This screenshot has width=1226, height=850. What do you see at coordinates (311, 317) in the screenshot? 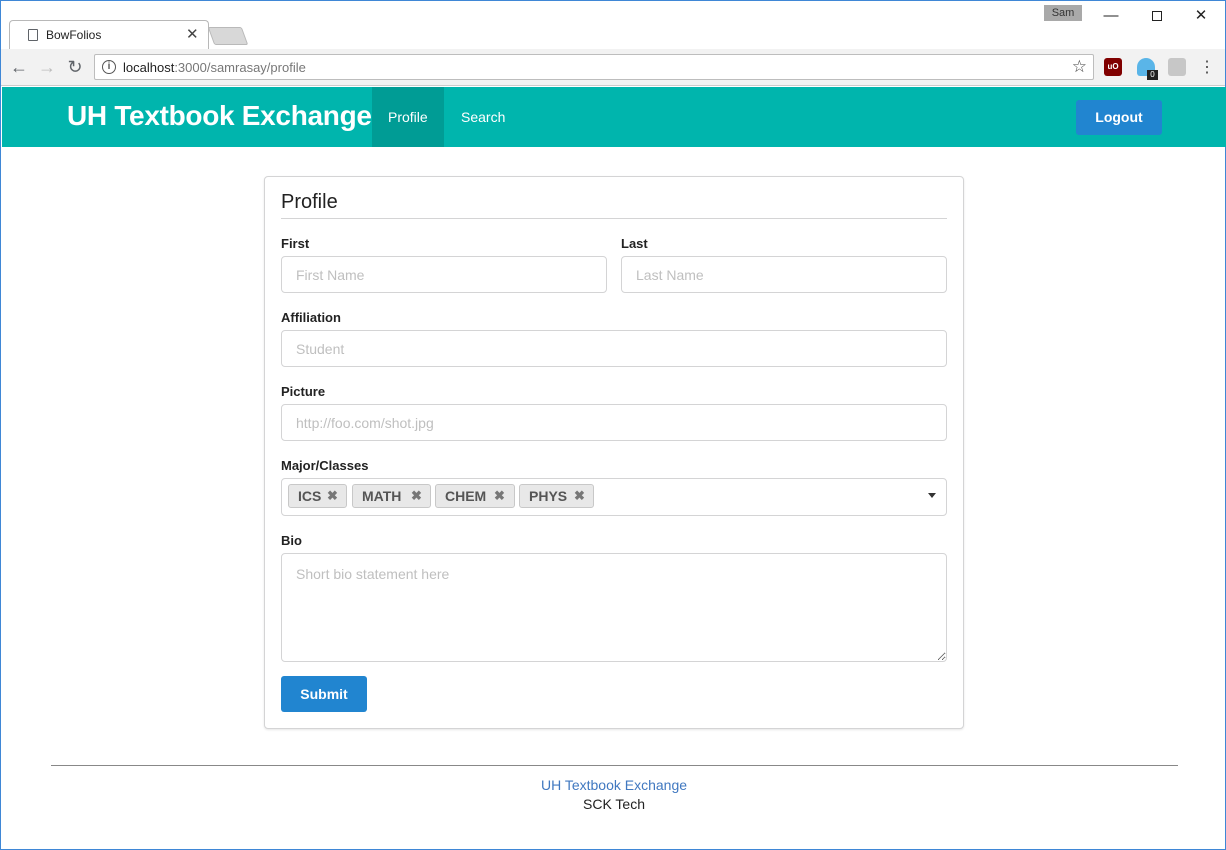
I see `affiliation-label: Affiliation` at bounding box center [311, 317].